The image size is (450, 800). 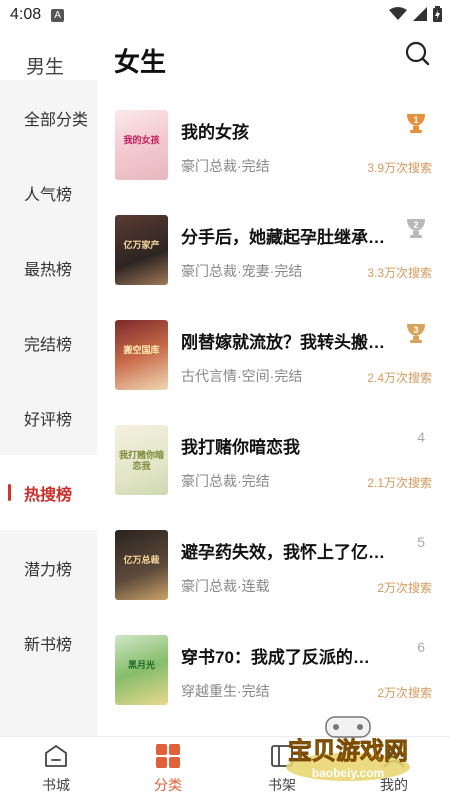 I want to click on book-tags: 古代言情·空间·完结, so click(x=242, y=376).